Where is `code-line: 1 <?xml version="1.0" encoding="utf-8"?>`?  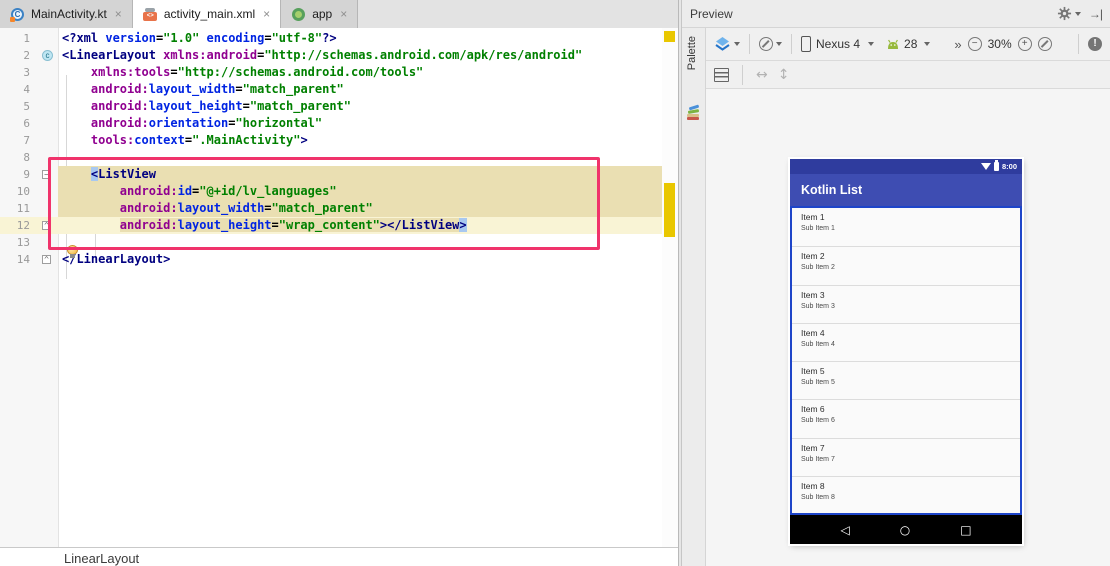 code-line: 1 <?xml version="1.0" encoding="utf-8"?> is located at coordinates (331, 38).